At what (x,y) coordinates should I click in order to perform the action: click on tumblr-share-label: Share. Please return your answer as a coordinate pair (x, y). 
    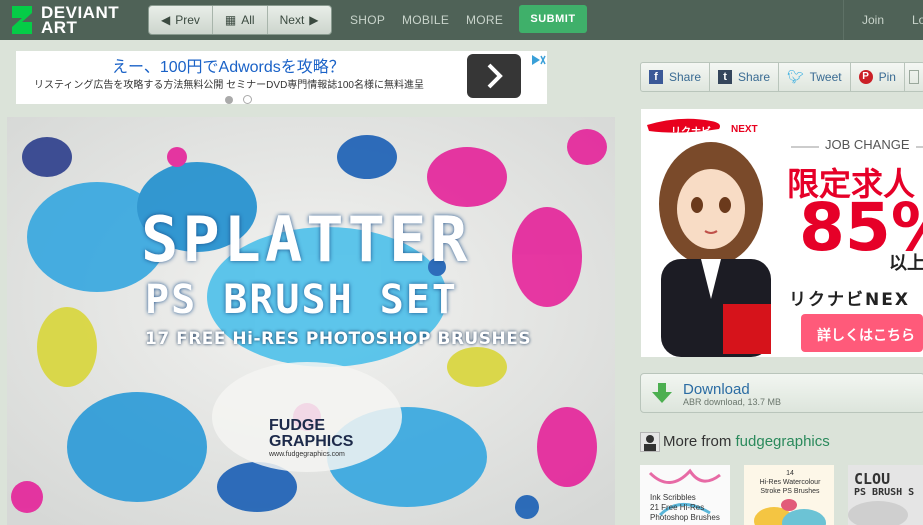
    Looking at the image, I should click on (754, 77).